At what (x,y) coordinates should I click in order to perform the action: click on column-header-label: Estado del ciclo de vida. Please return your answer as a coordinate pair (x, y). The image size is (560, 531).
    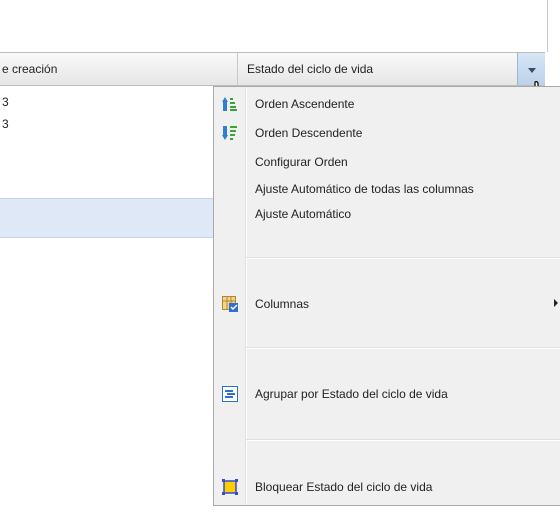
    Looking at the image, I should click on (310, 69).